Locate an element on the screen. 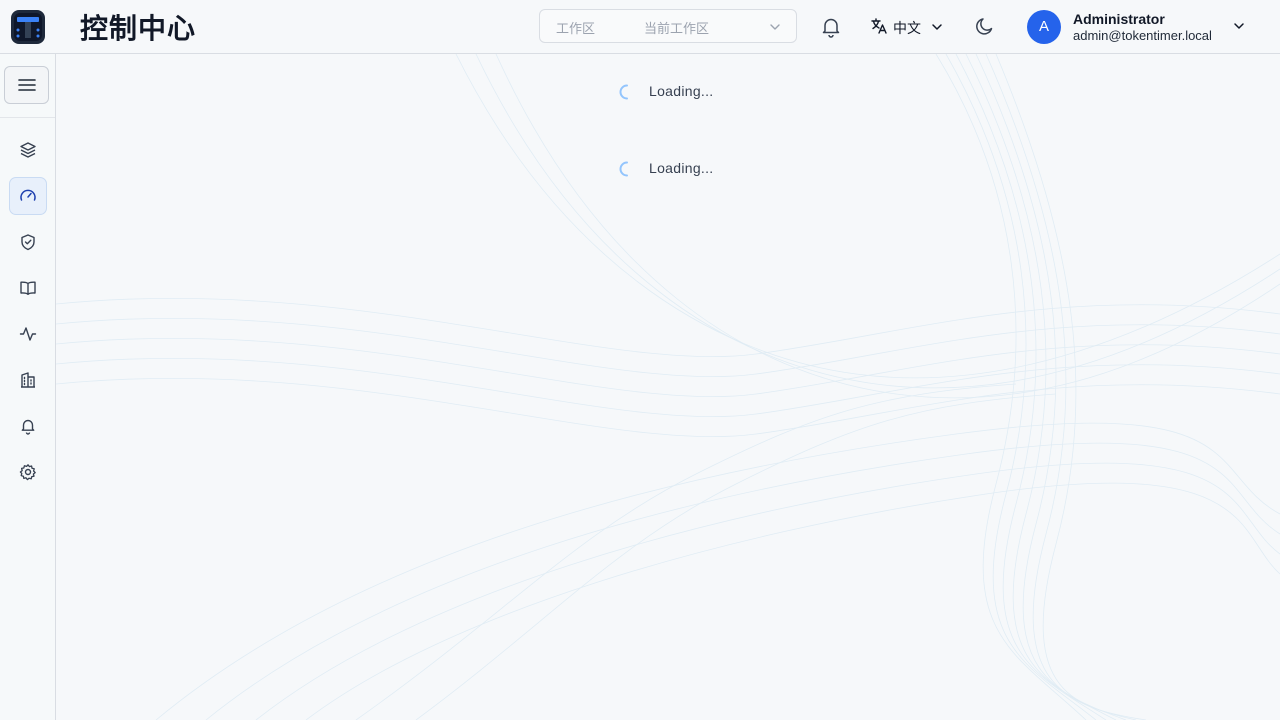  user-menu: A Administrator admin@tokentimer.local is located at coordinates (1141, 27).